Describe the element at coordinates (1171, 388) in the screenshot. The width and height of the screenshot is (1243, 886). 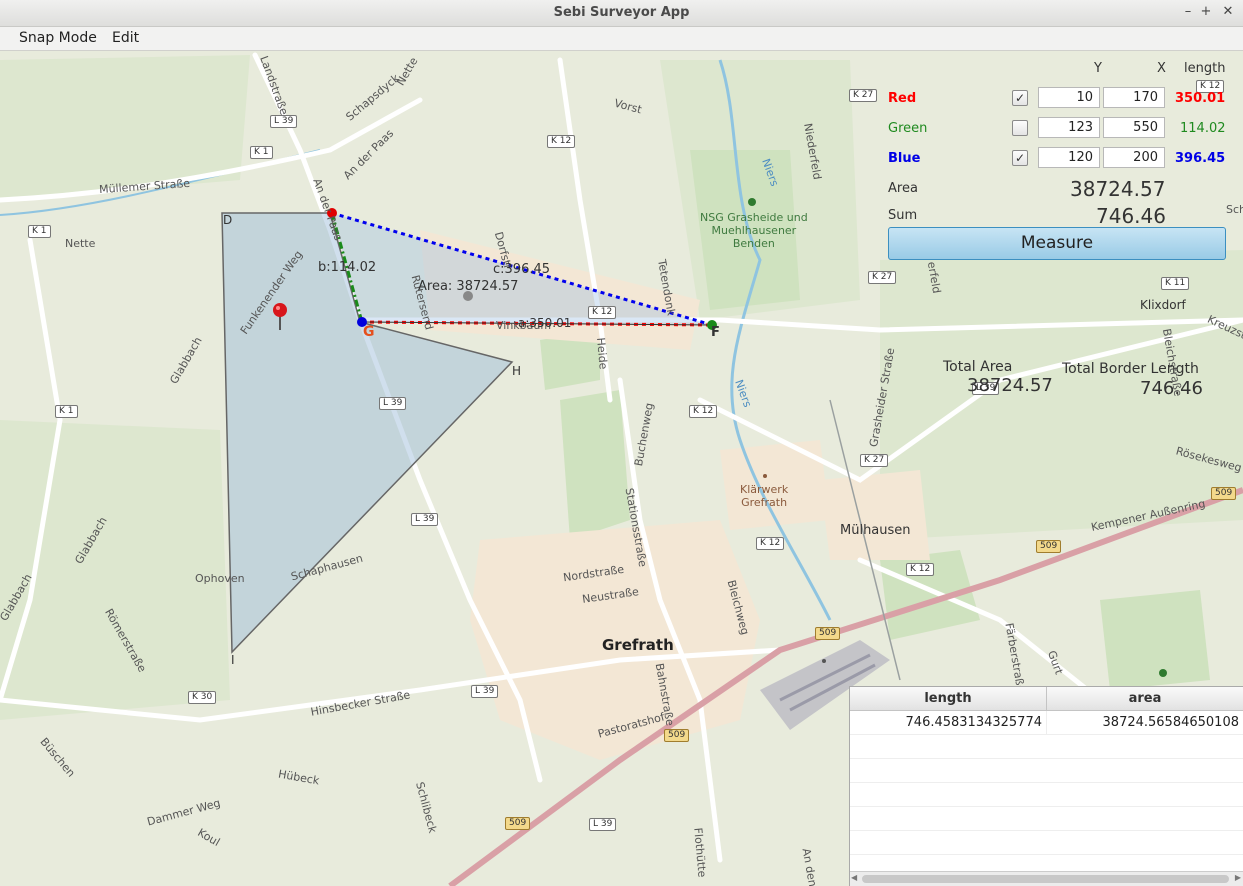
I see `total-border-value: 746.46` at that location.